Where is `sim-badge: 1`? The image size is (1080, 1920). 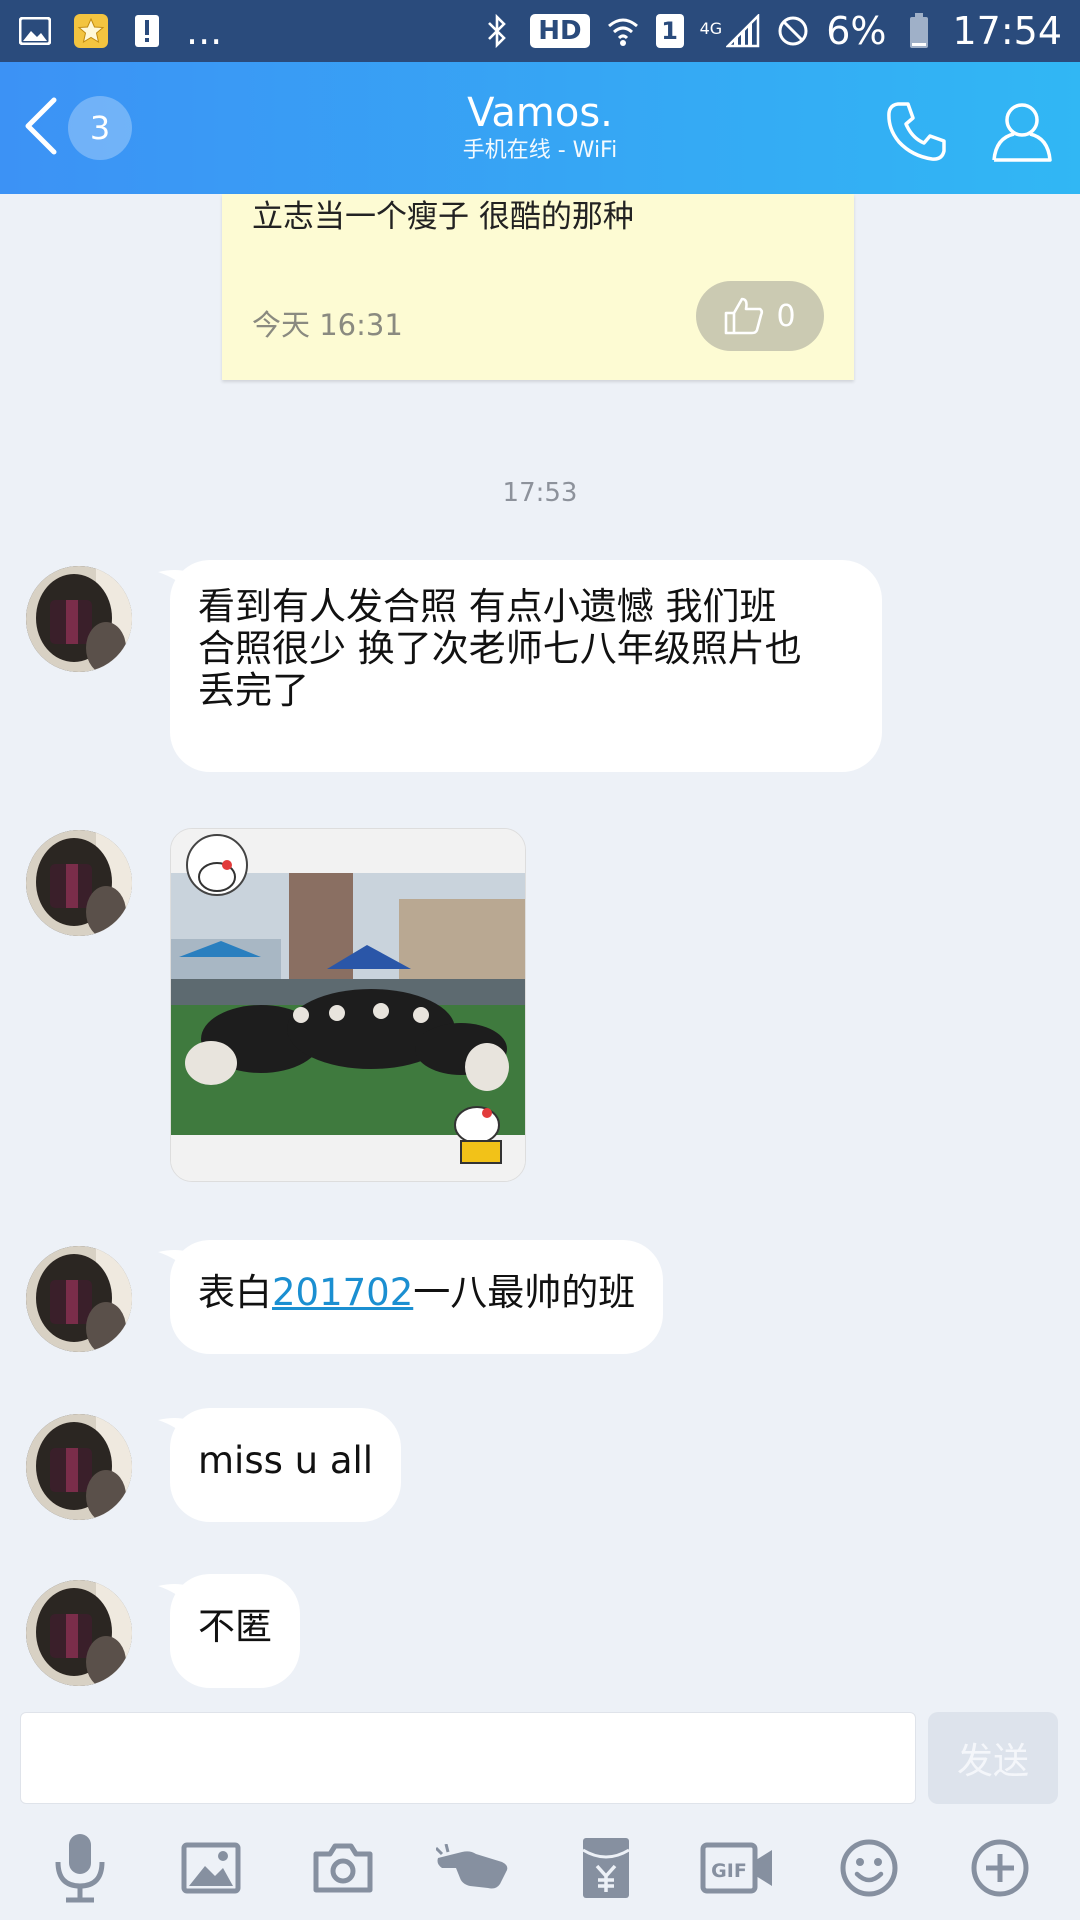
sim-badge: 1 is located at coordinates (669, 31).